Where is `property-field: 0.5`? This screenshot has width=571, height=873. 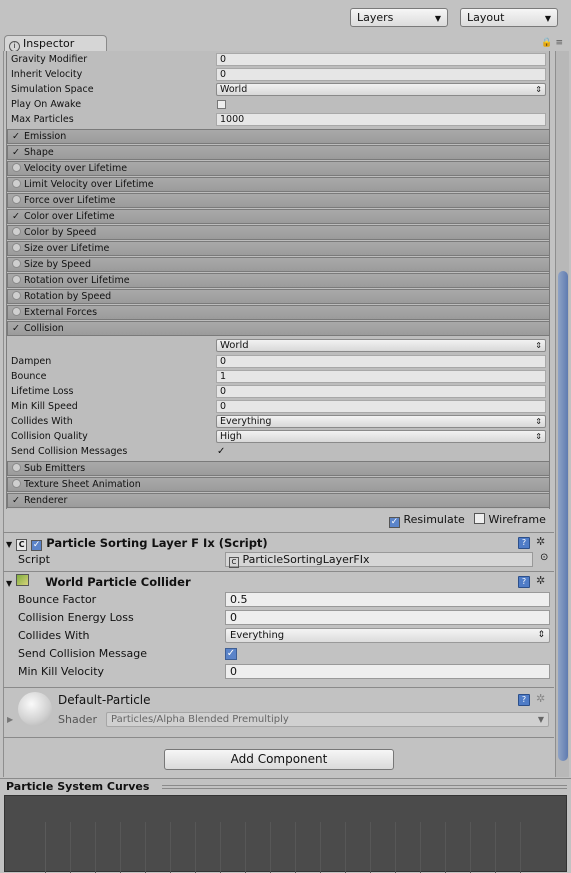 property-field: 0.5 is located at coordinates (387, 599).